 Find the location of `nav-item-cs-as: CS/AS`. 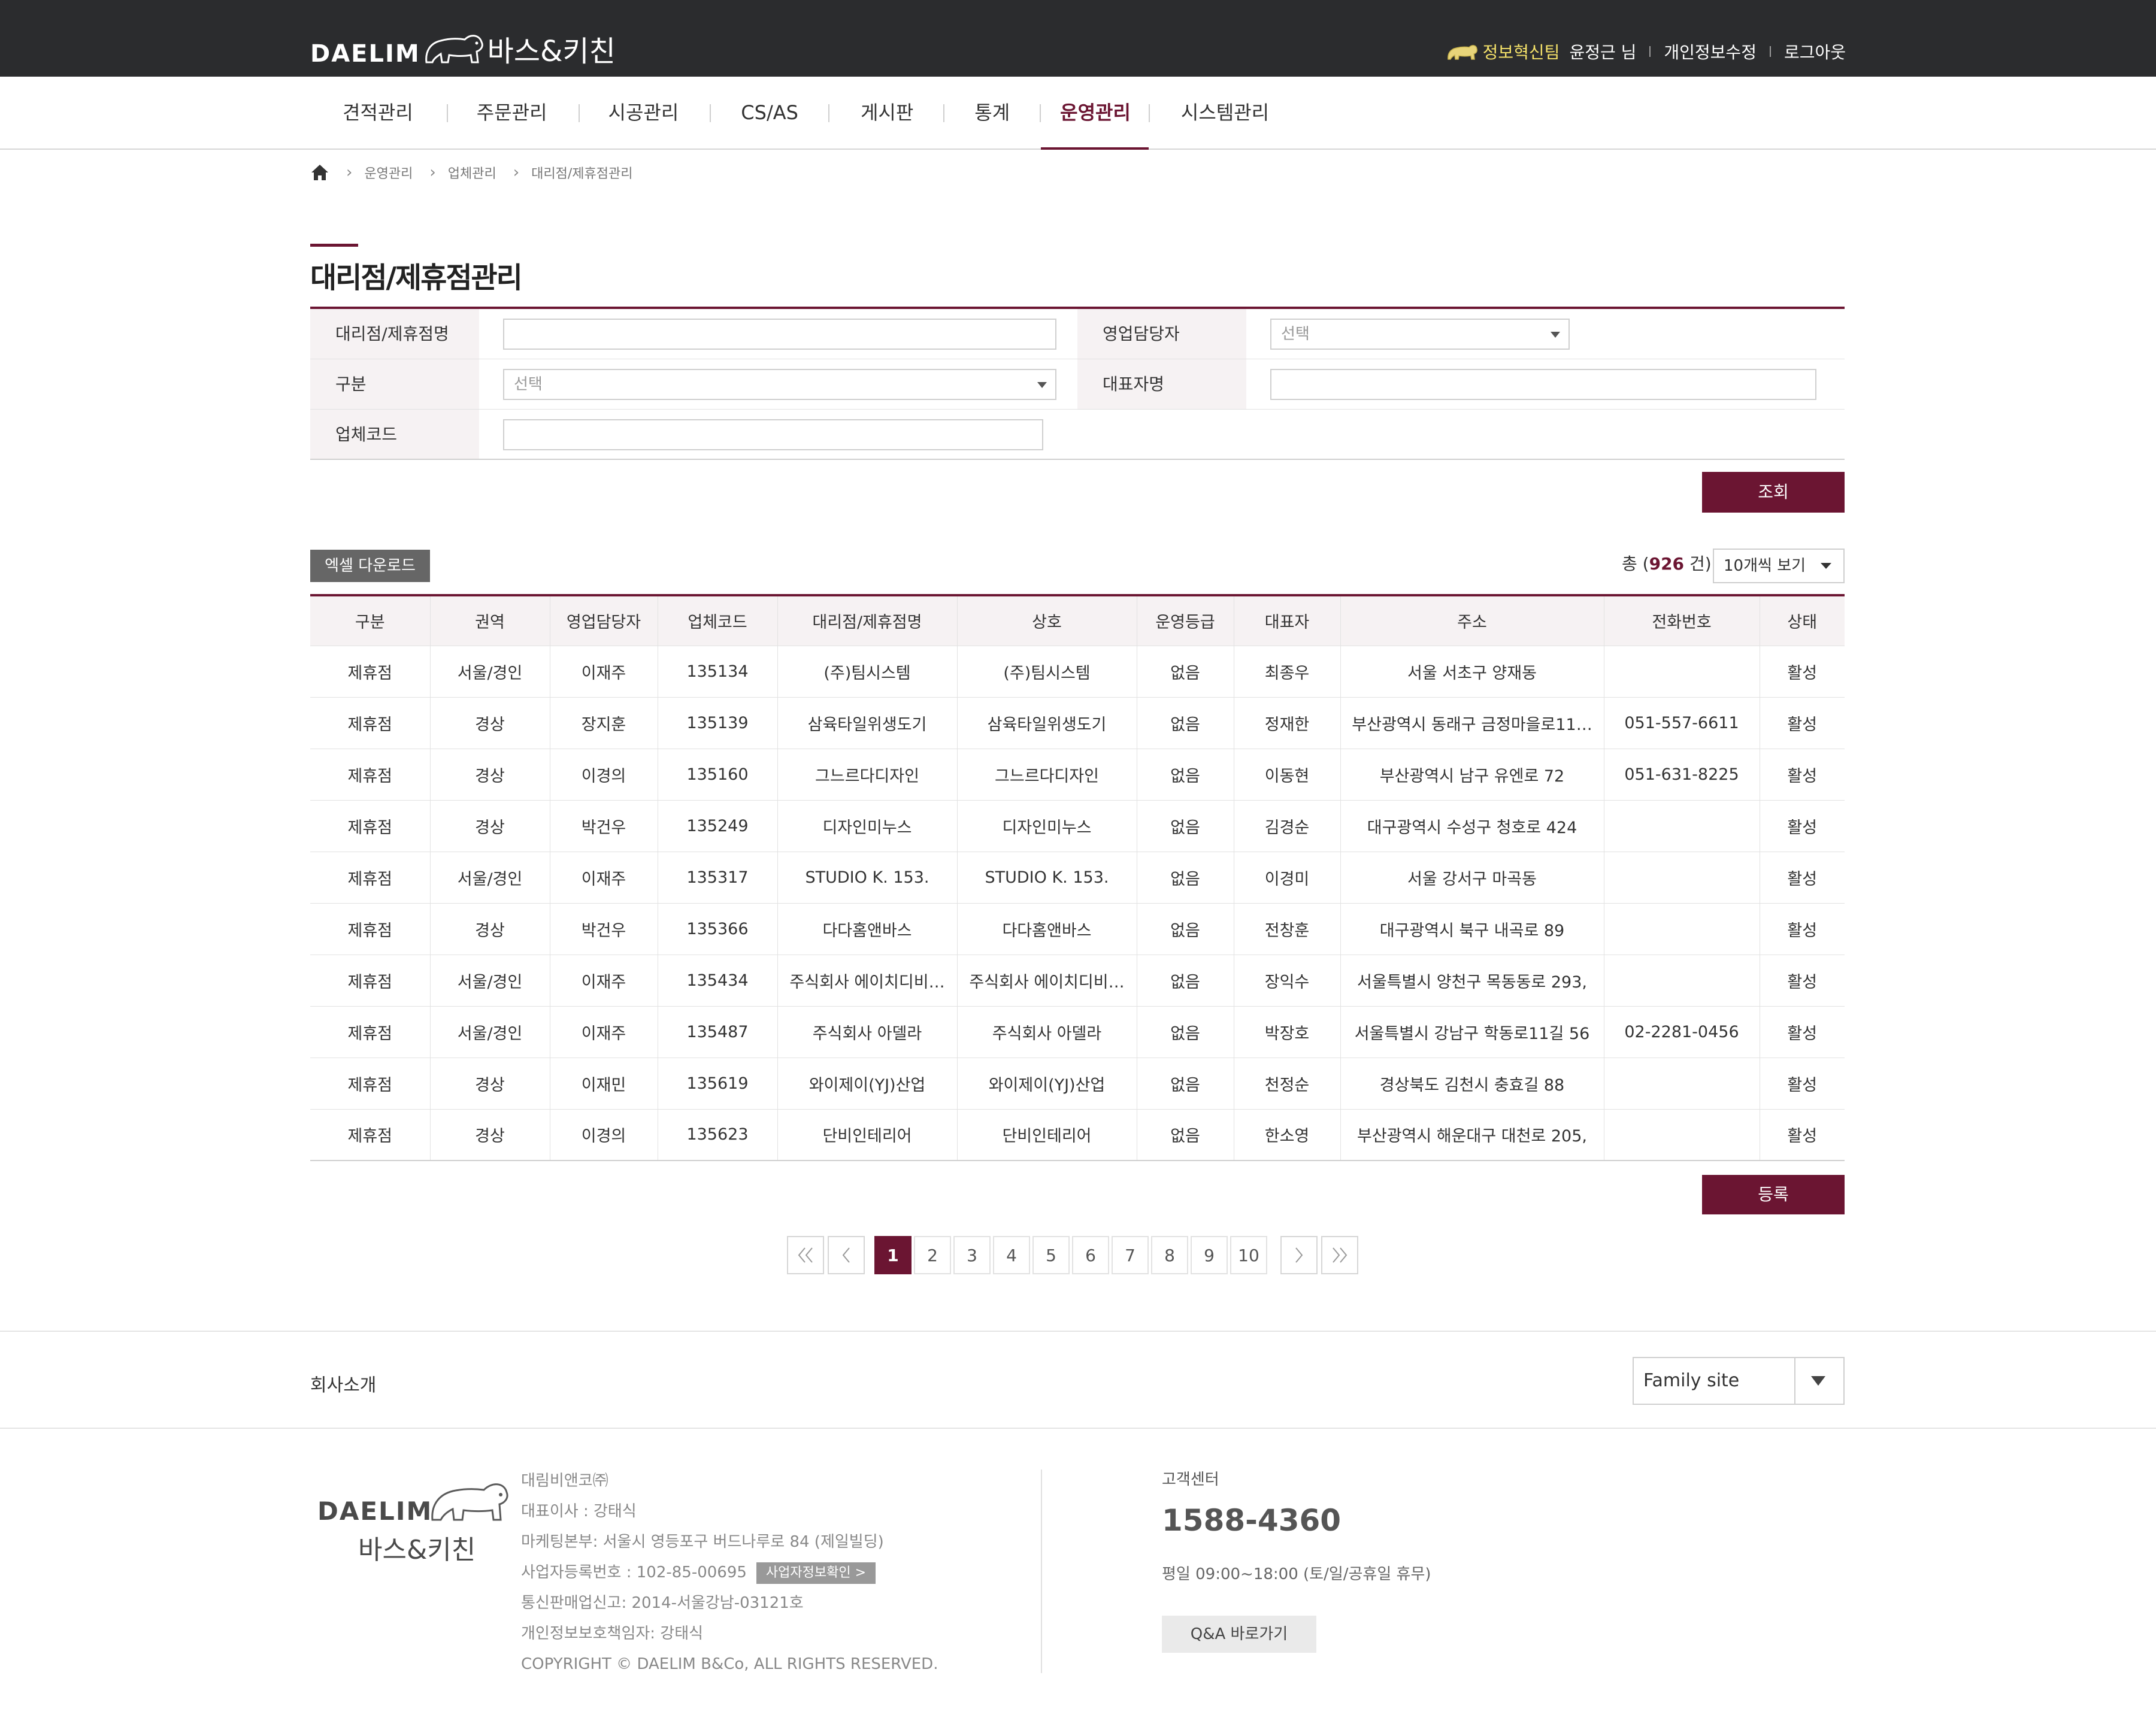

nav-item-cs-as: CS/AS is located at coordinates (770, 113).